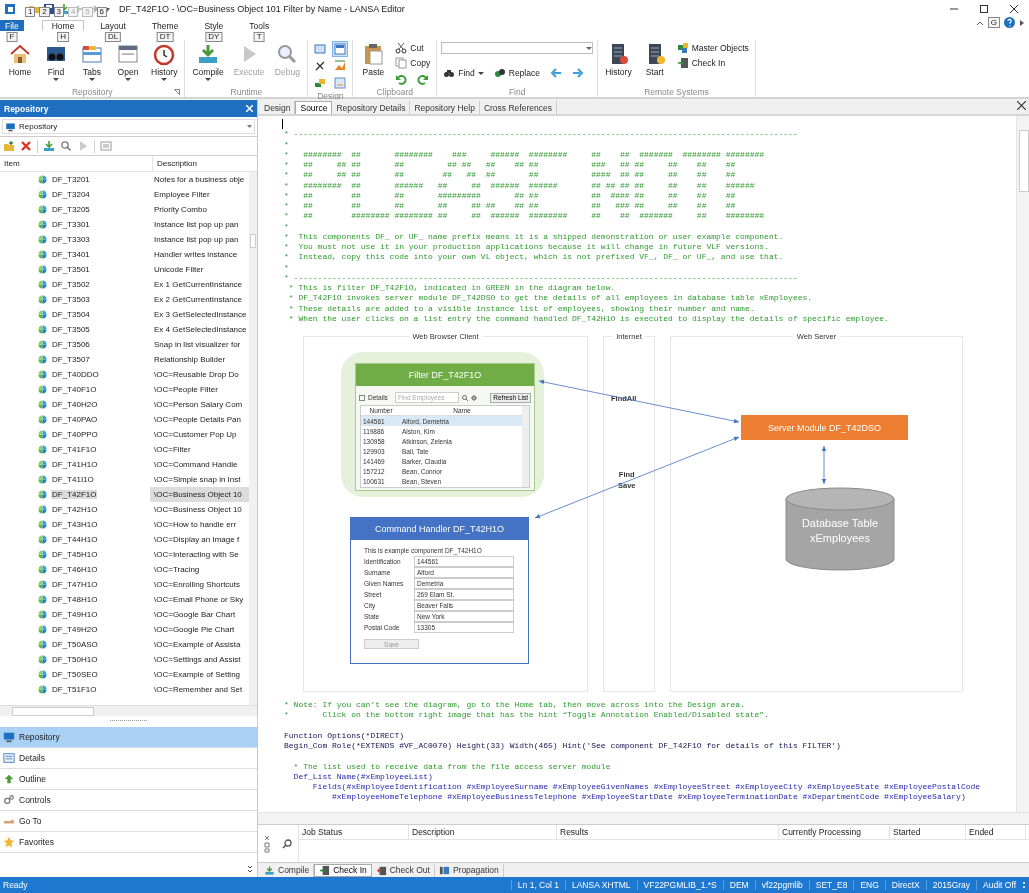 The width and height of the screenshot is (1029, 893). I want to click on item-description: \OC=Person Salary Com, so click(198, 405).